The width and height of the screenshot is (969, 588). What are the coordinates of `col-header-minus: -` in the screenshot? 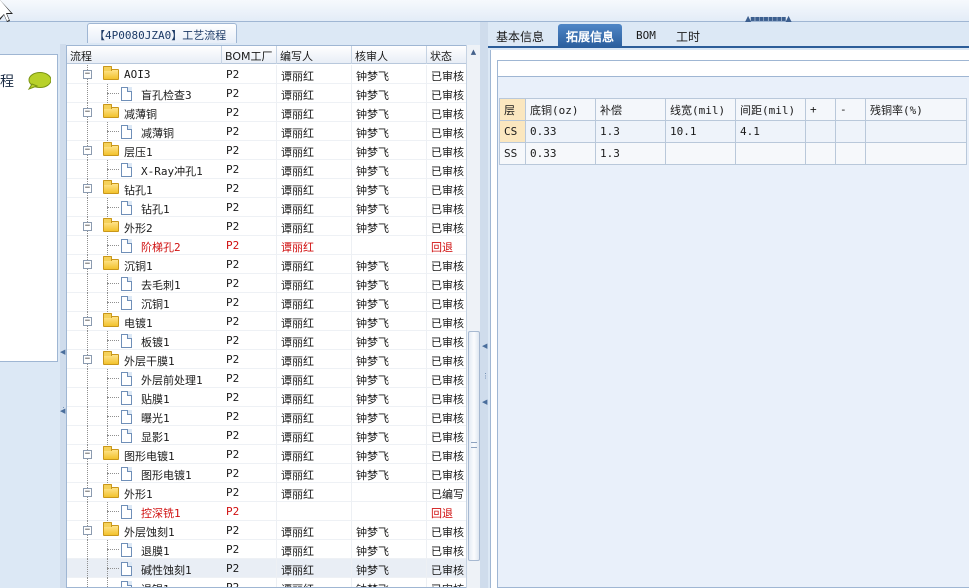 It's located at (850, 109).